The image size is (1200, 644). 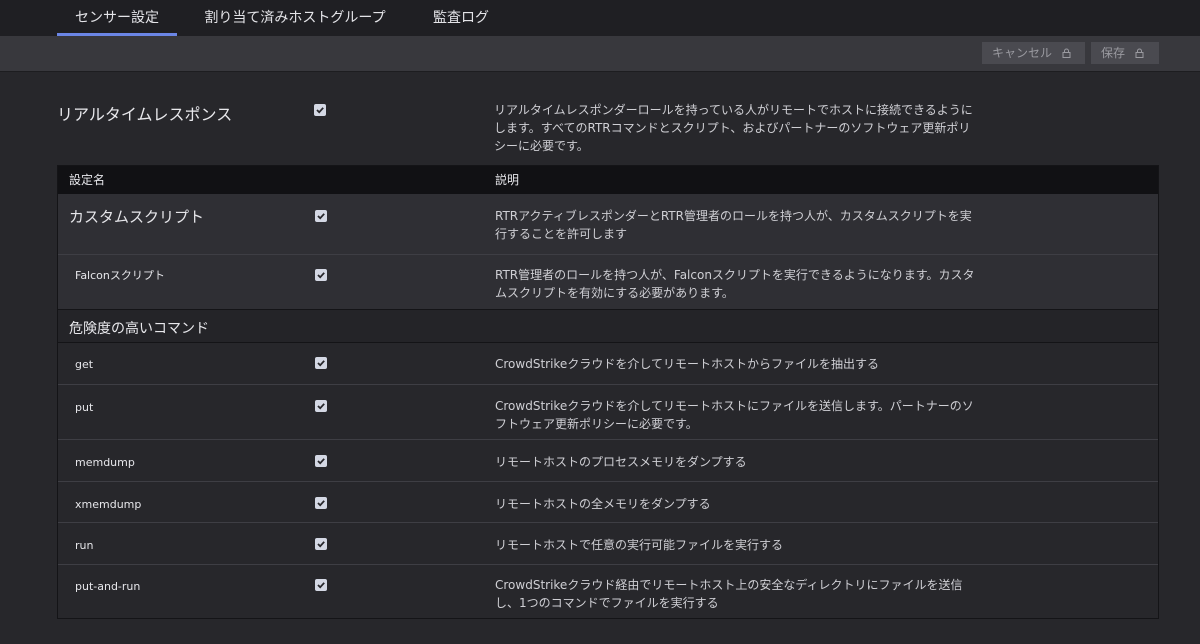 What do you see at coordinates (608, 326) in the screenshot?
I see `high-risk-commands-section: 危険度の高いコマンド` at bounding box center [608, 326].